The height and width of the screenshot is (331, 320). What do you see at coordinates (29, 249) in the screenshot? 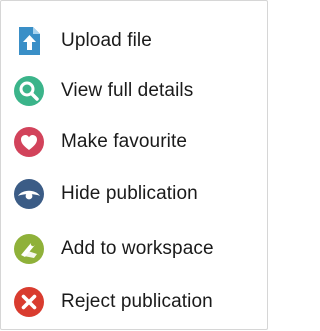
I see `workspace-icon` at bounding box center [29, 249].